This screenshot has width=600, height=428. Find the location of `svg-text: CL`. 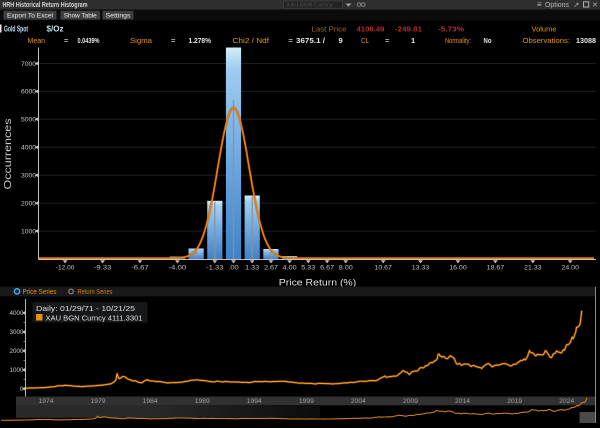

svg-text: CL is located at coordinates (365, 40).